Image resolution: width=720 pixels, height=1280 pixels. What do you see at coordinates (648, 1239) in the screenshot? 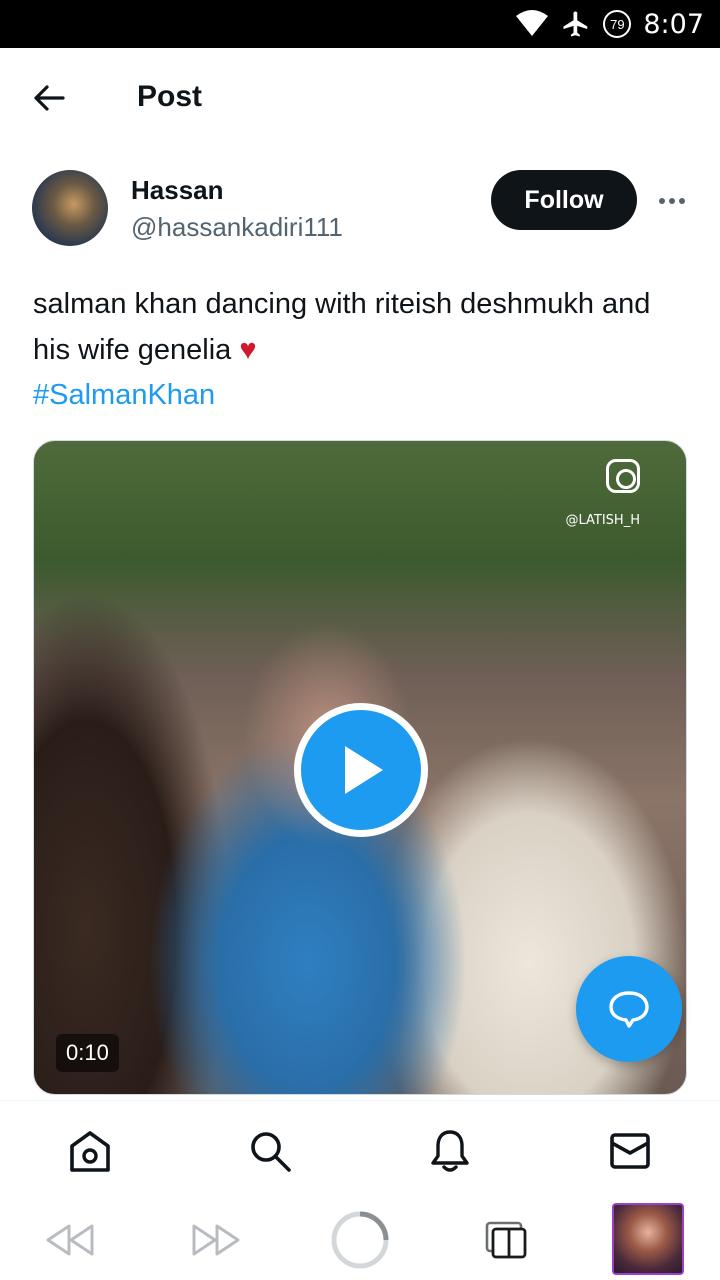
I see `thumbnail` at bounding box center [648, 1239].